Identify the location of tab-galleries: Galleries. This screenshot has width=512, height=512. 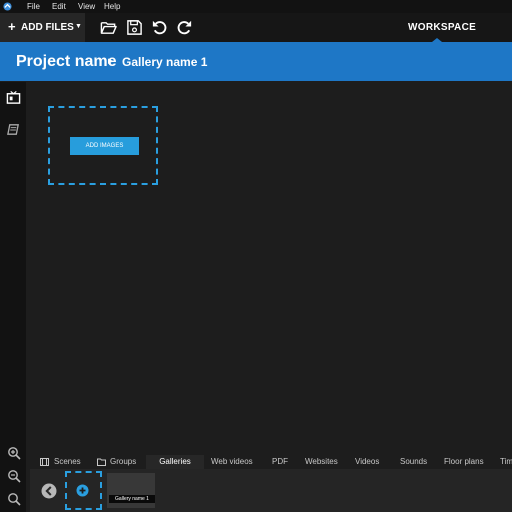
(175, 462).